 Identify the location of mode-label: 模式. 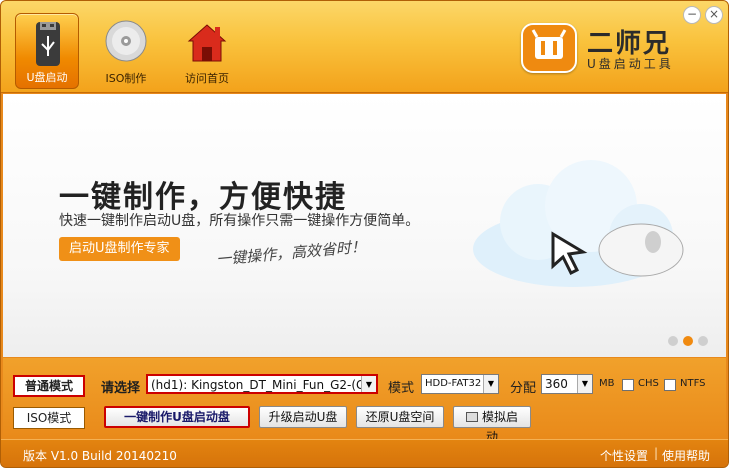
(401, 388).